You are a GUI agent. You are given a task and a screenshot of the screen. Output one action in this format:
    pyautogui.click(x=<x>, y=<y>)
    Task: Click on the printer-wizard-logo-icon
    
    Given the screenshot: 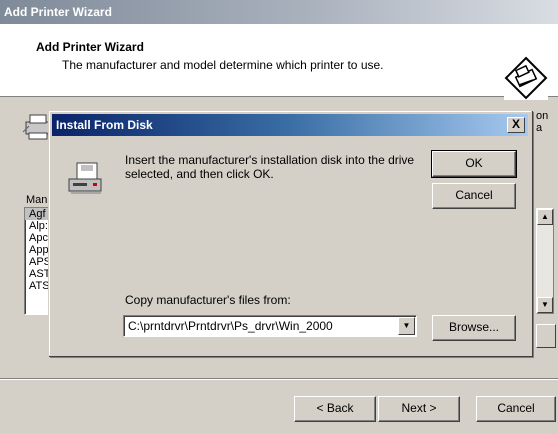 What is the action you would take?
    pyautogui.click(x=526, y=78)
    